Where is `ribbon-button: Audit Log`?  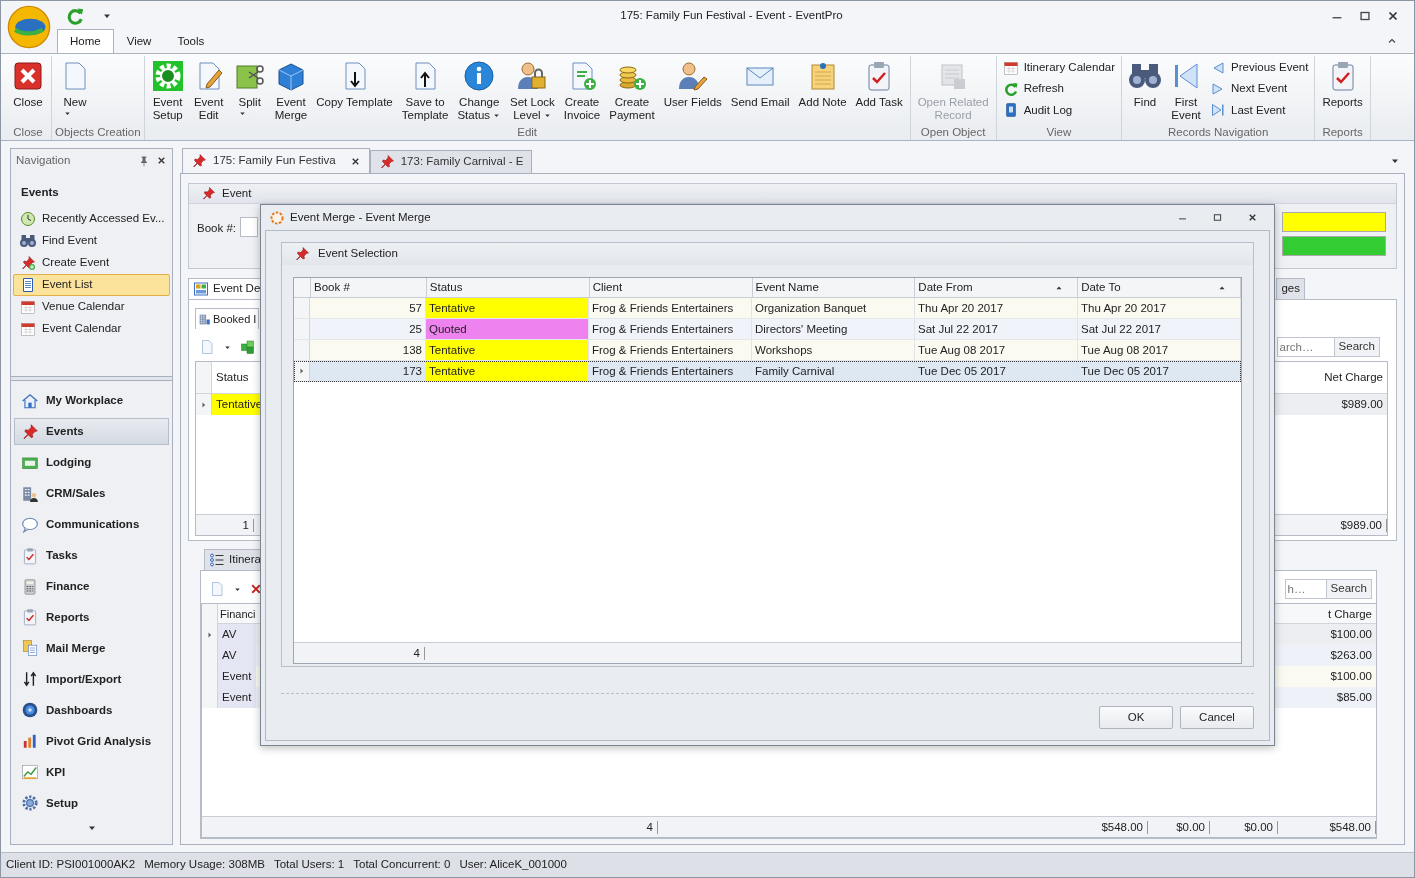
ribbon-button: Audit Log is located at coordinates (1059, 110).